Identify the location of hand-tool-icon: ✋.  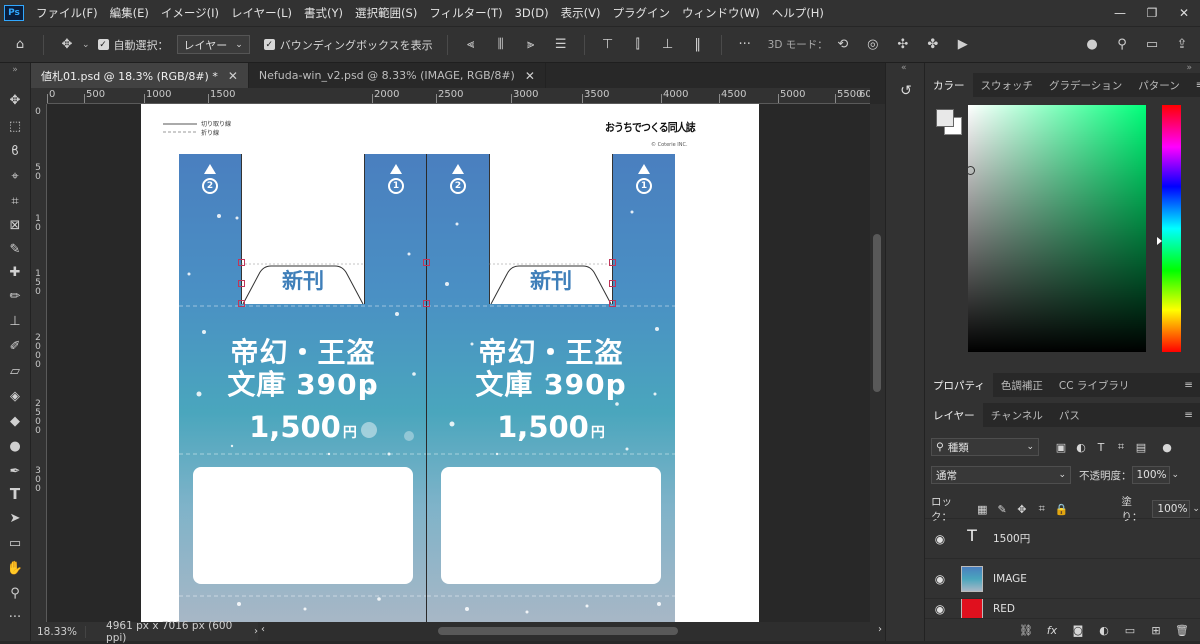
(15, 568).